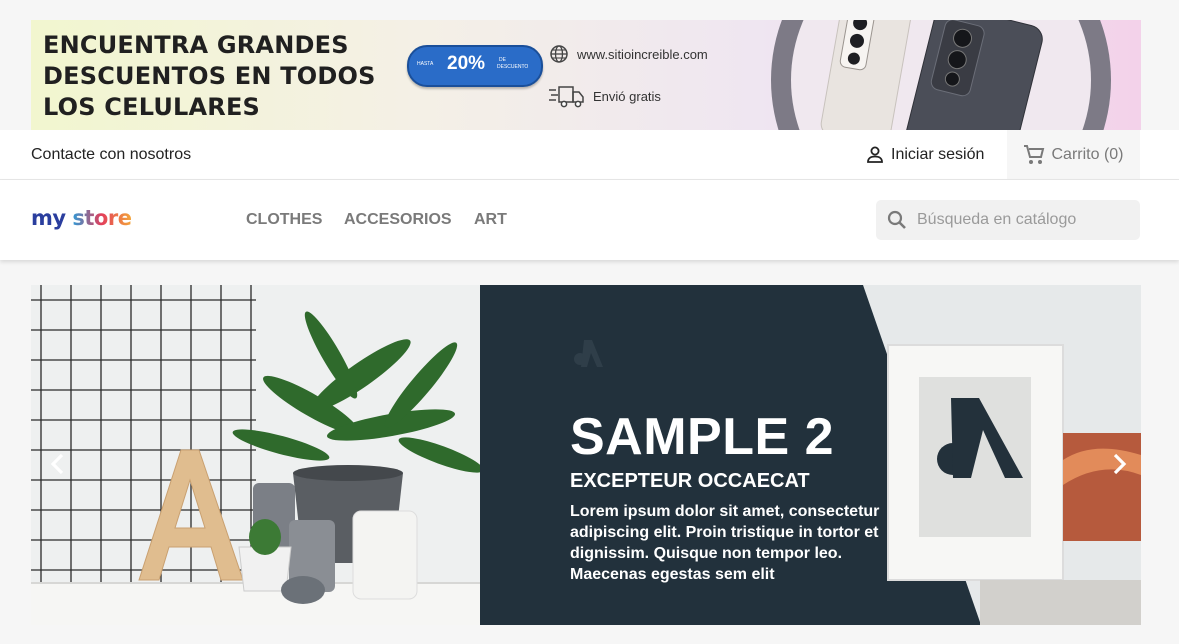 The image size is (1179, 644). What do you see at coordinates (897, 220) in the screenshot?
I see `search-icon` at bounding box center [897, 220].